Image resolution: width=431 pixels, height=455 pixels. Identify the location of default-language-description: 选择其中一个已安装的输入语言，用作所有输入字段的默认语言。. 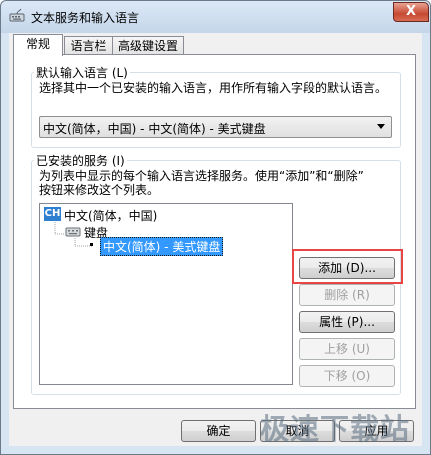
(213, 88).